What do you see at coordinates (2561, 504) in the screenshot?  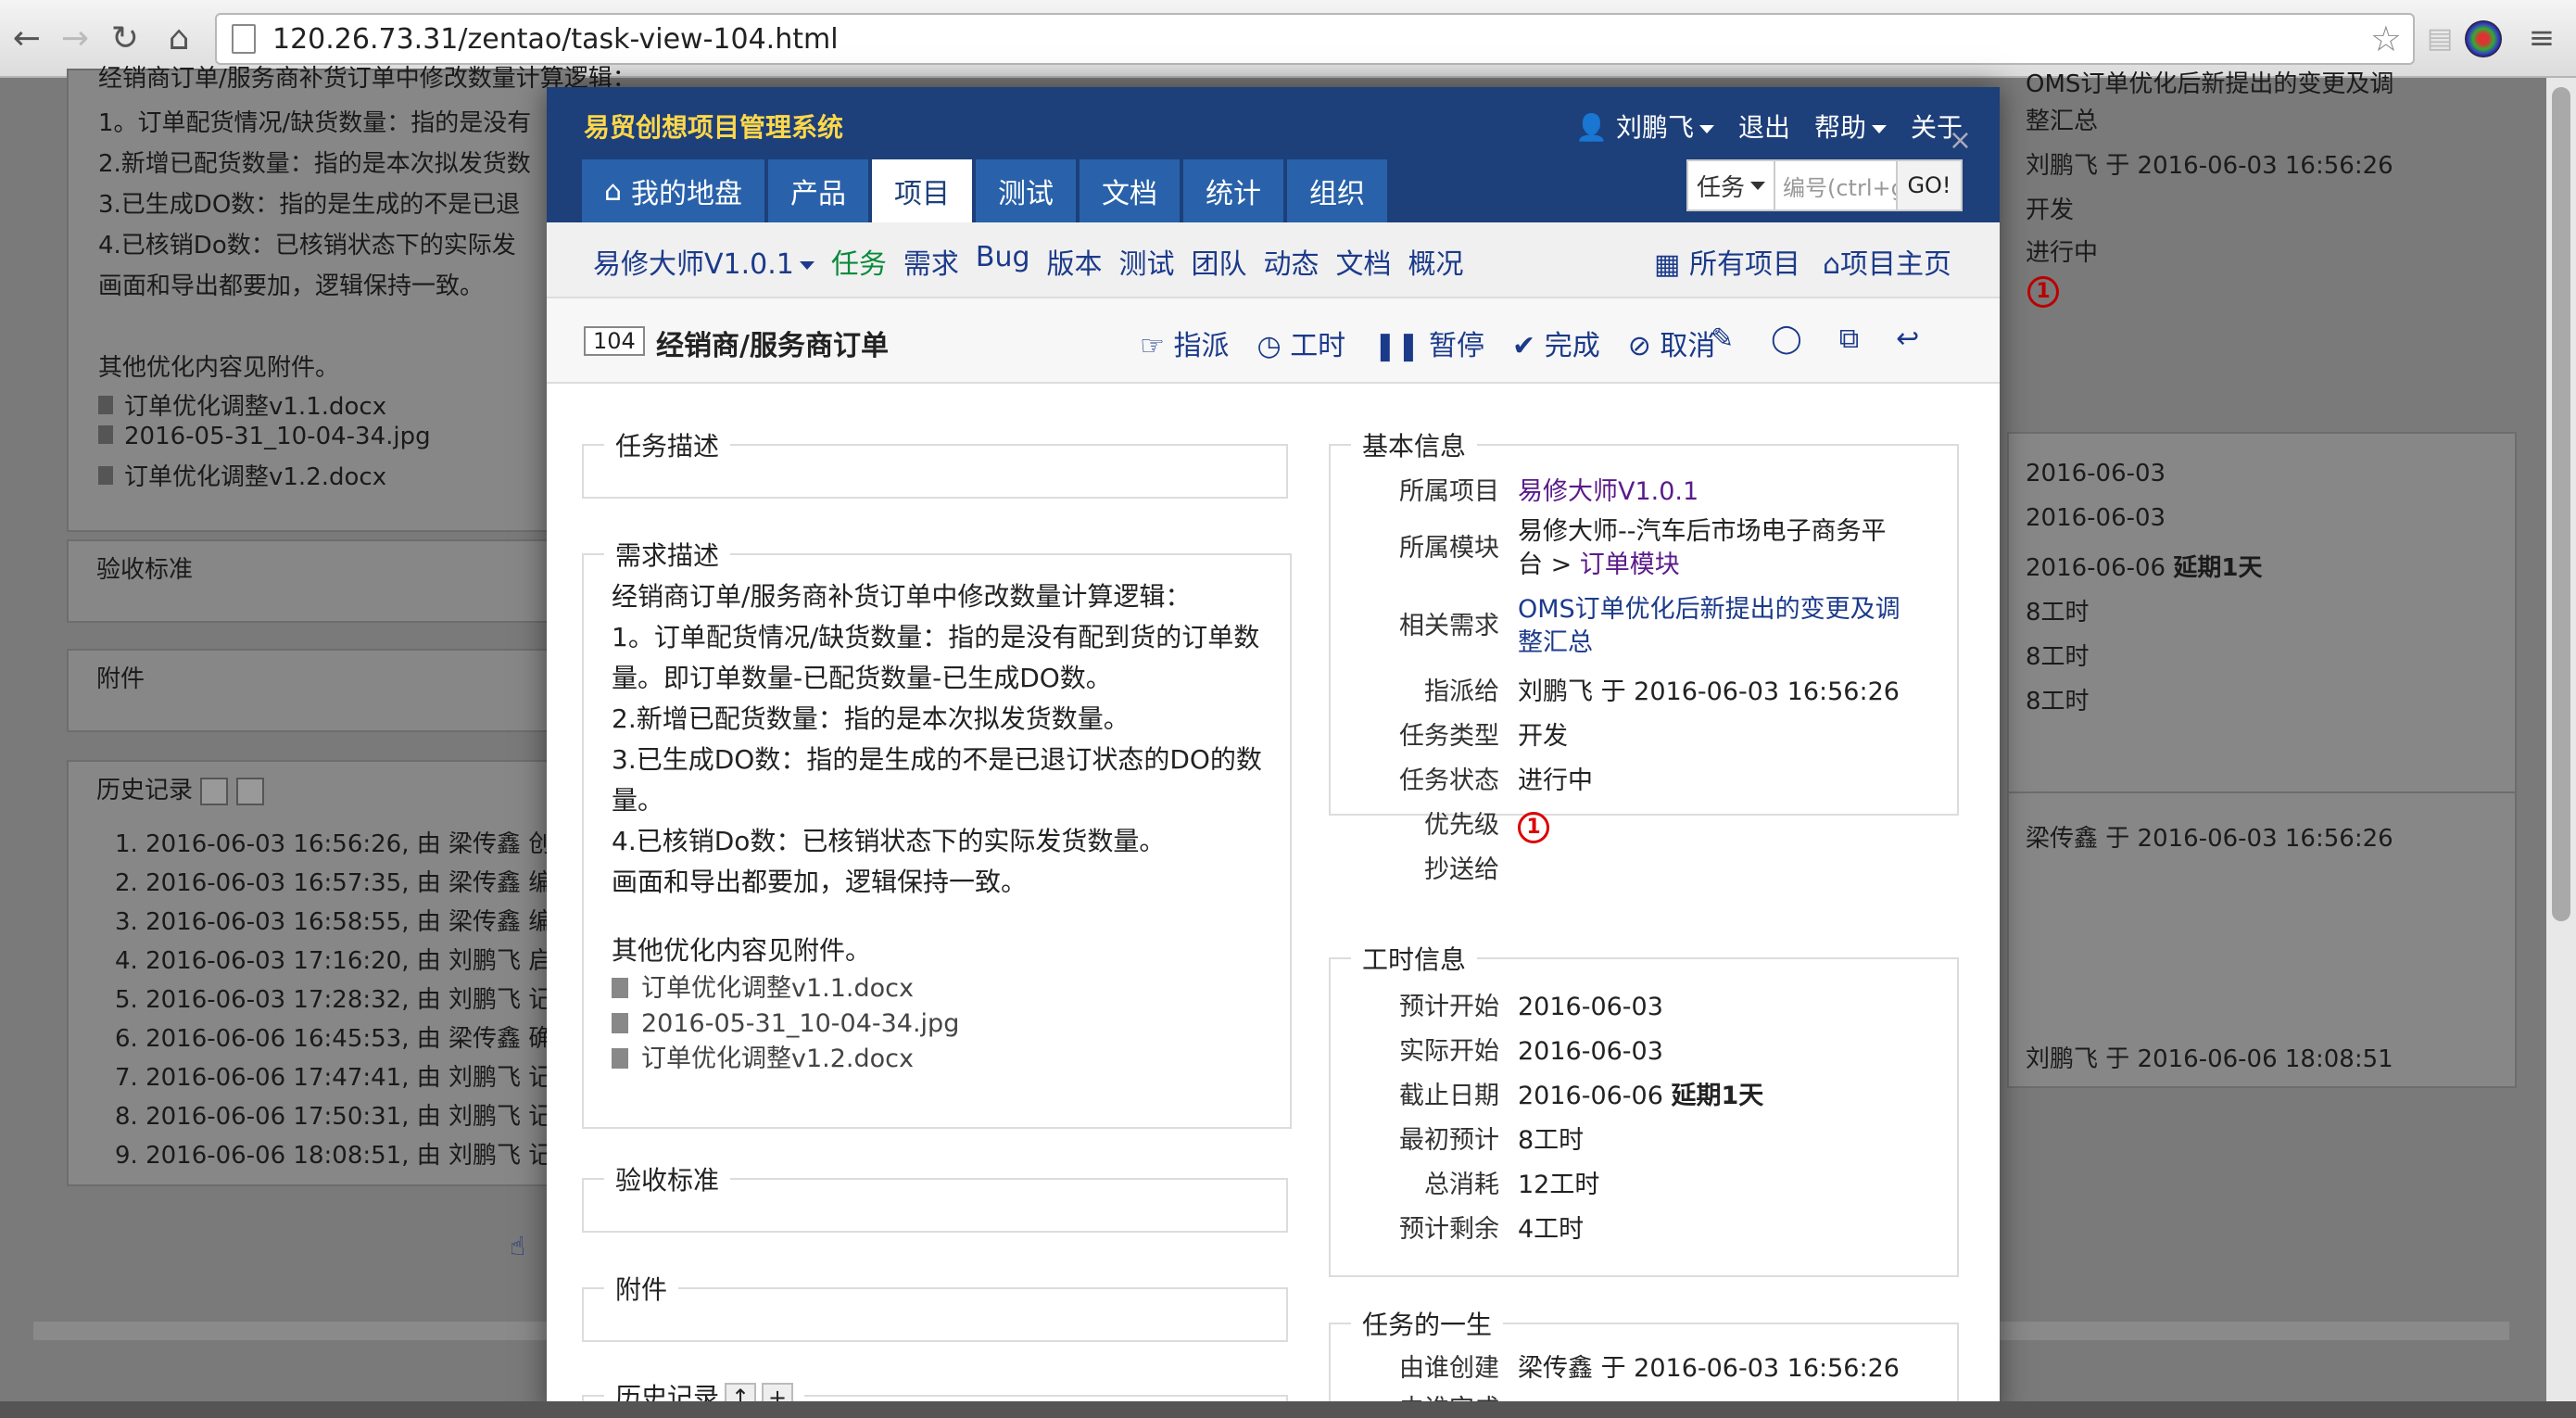 I see `scrollbar-thumb` at bounding box center [2561, 504].